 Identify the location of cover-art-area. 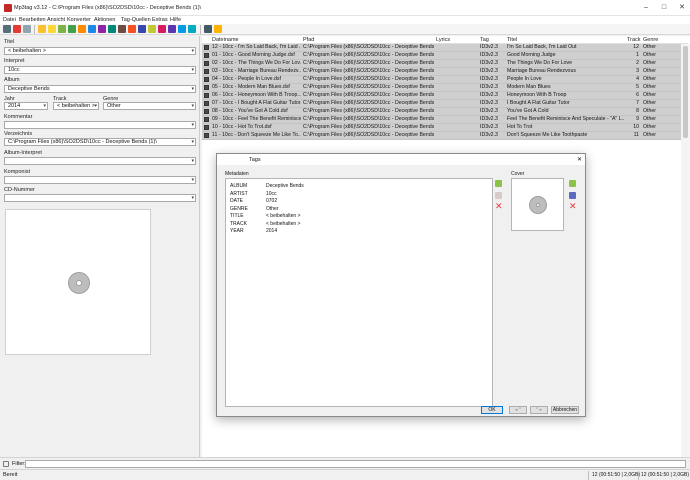
(78, 282).